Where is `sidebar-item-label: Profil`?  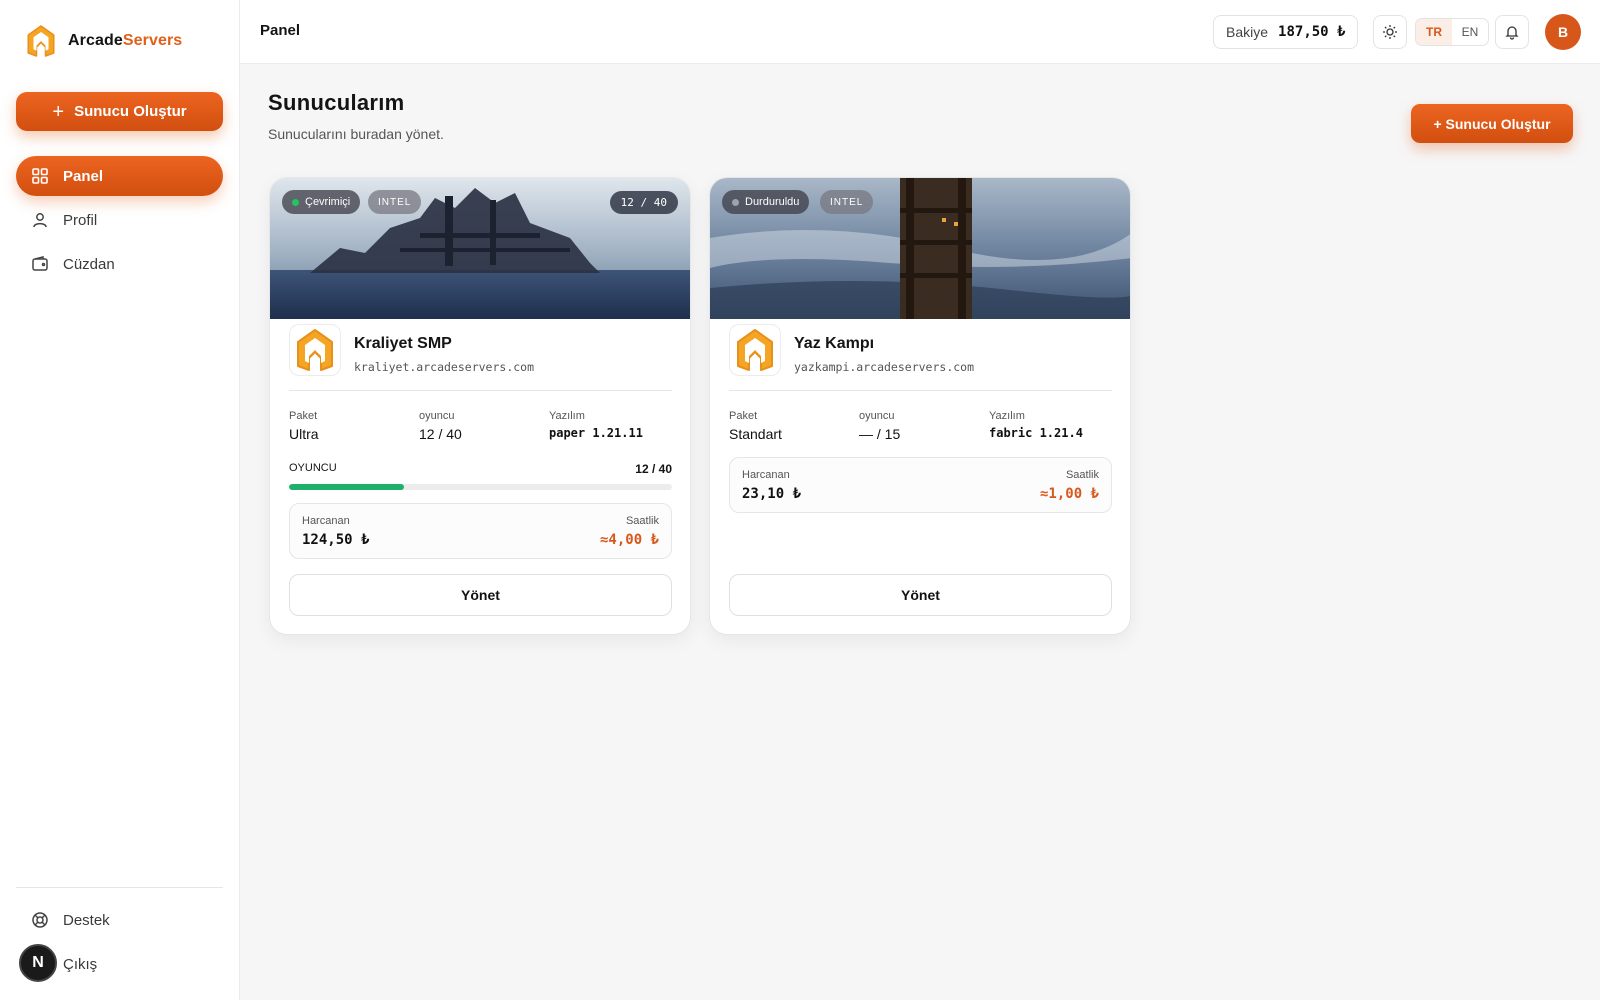
sidebar-item-label: Profil is located at coordinates (80, 220).